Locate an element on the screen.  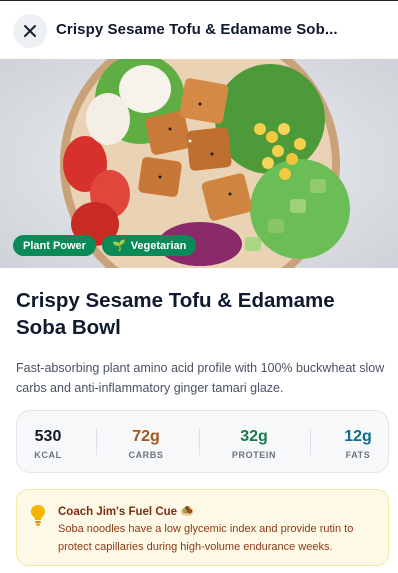
macro-carbs: 72g CARBS is located at coordinates (146, 441).